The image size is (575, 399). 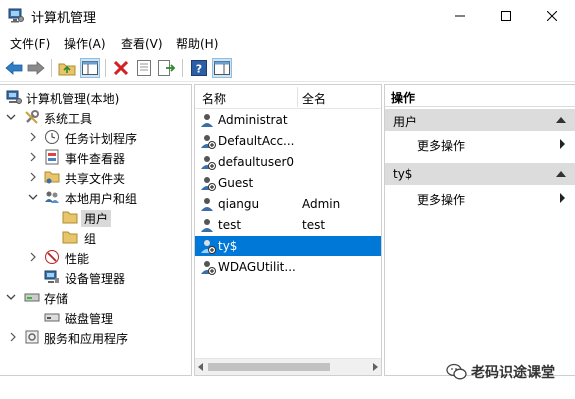 I want to click on scroll-left-icon, so click(x=200, y=367).